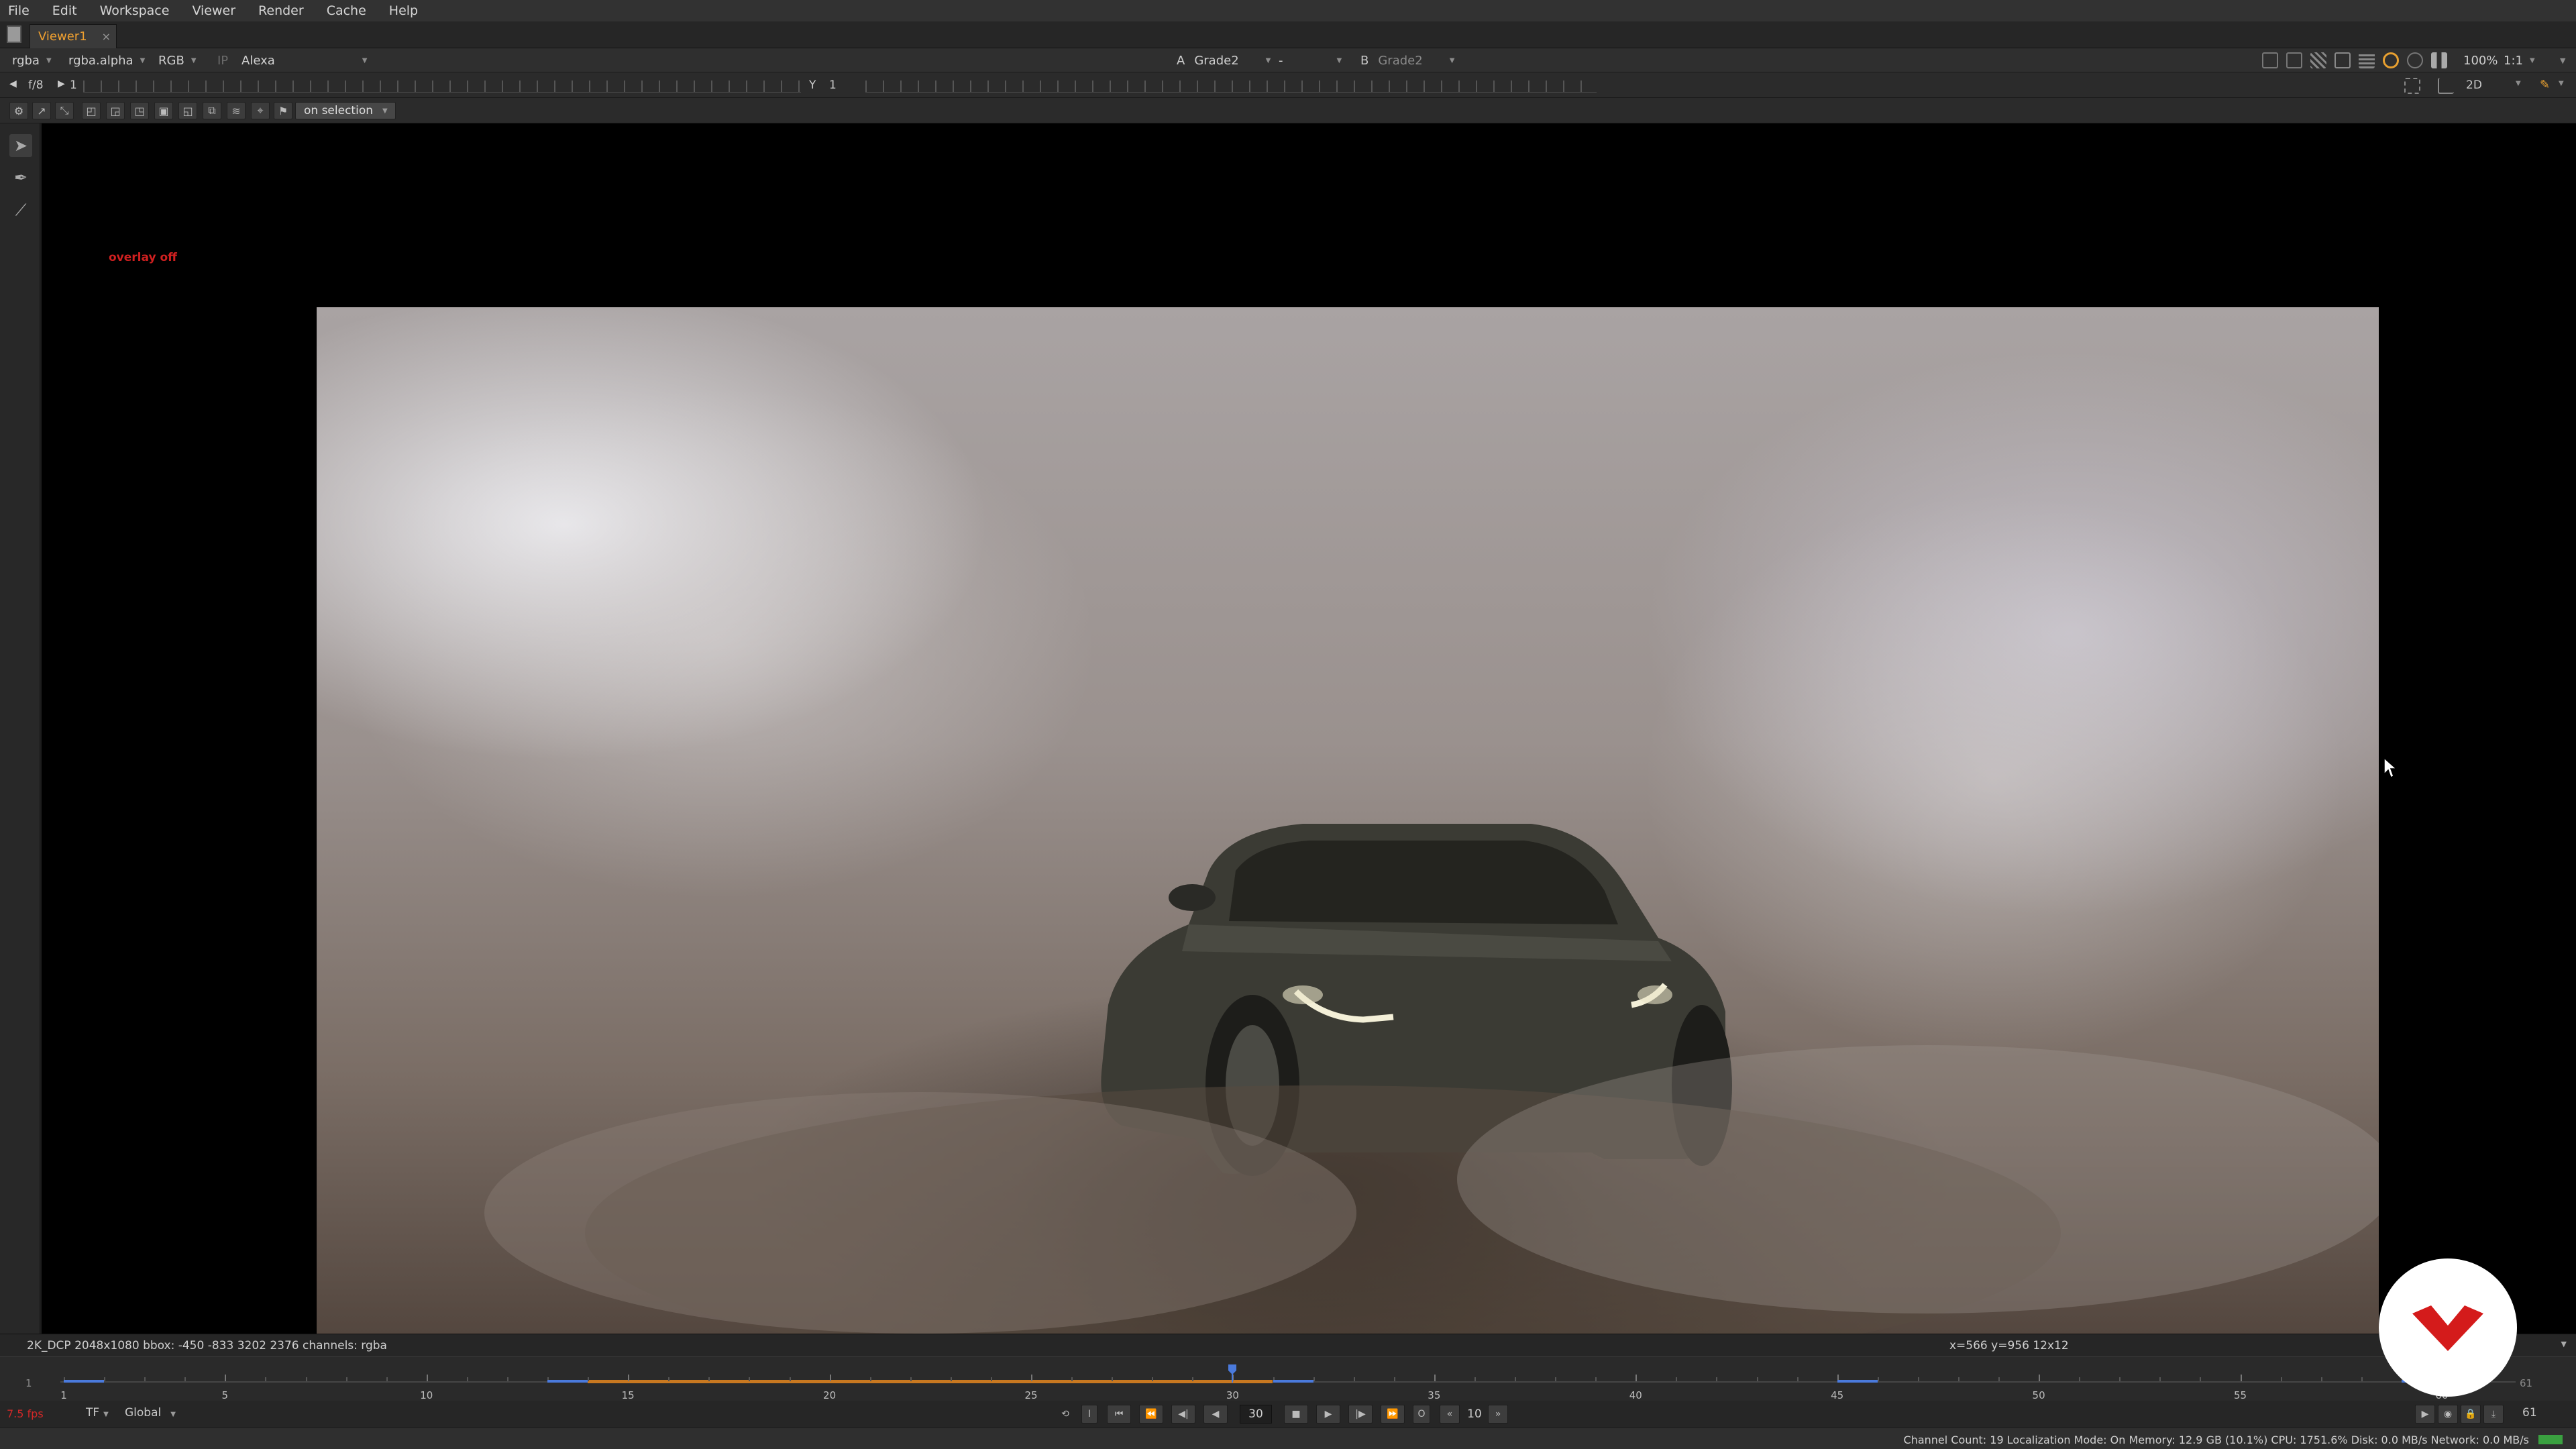 The height and width of the screenshot is (1449, 2576). I want to click on viewer-frame-bar: ◀ f/8 ▶ 1 Y 1 2D ▼ ✎ ▼, so click(1288, 85).